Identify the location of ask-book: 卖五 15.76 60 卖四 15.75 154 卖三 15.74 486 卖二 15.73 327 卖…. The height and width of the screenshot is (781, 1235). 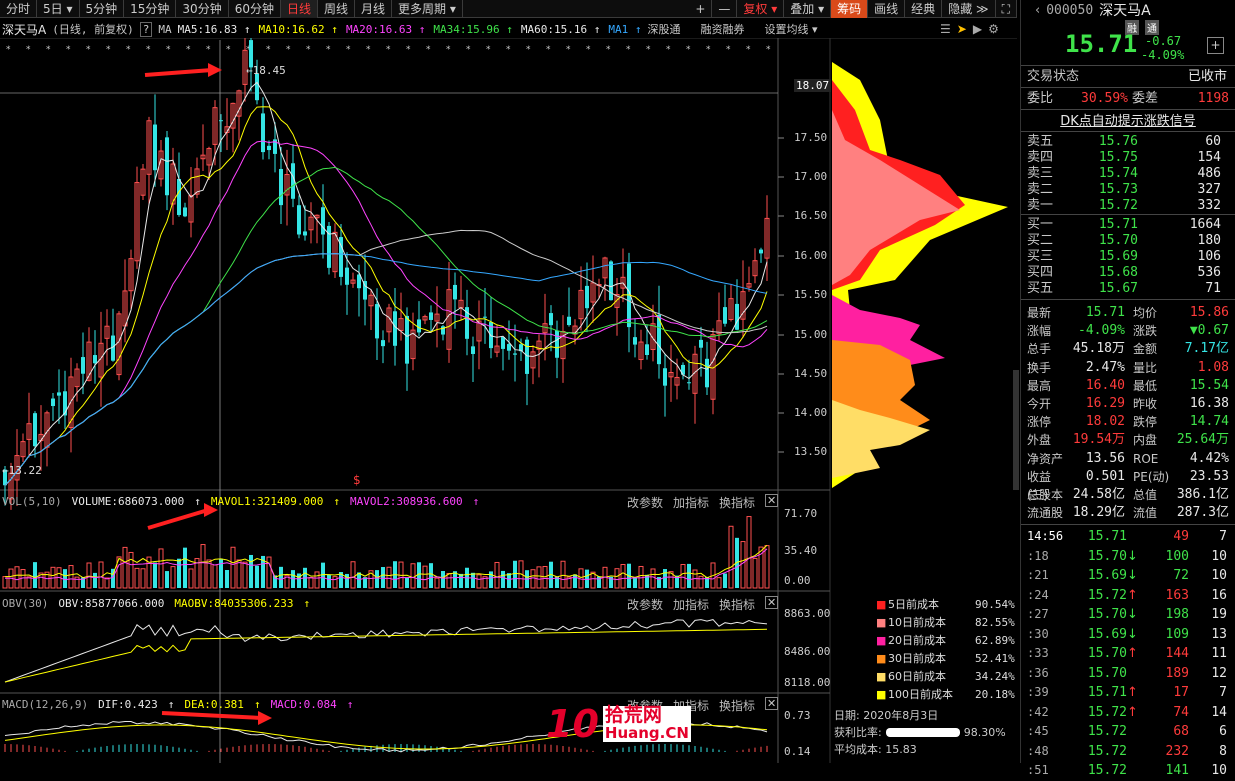
(1128, 173).